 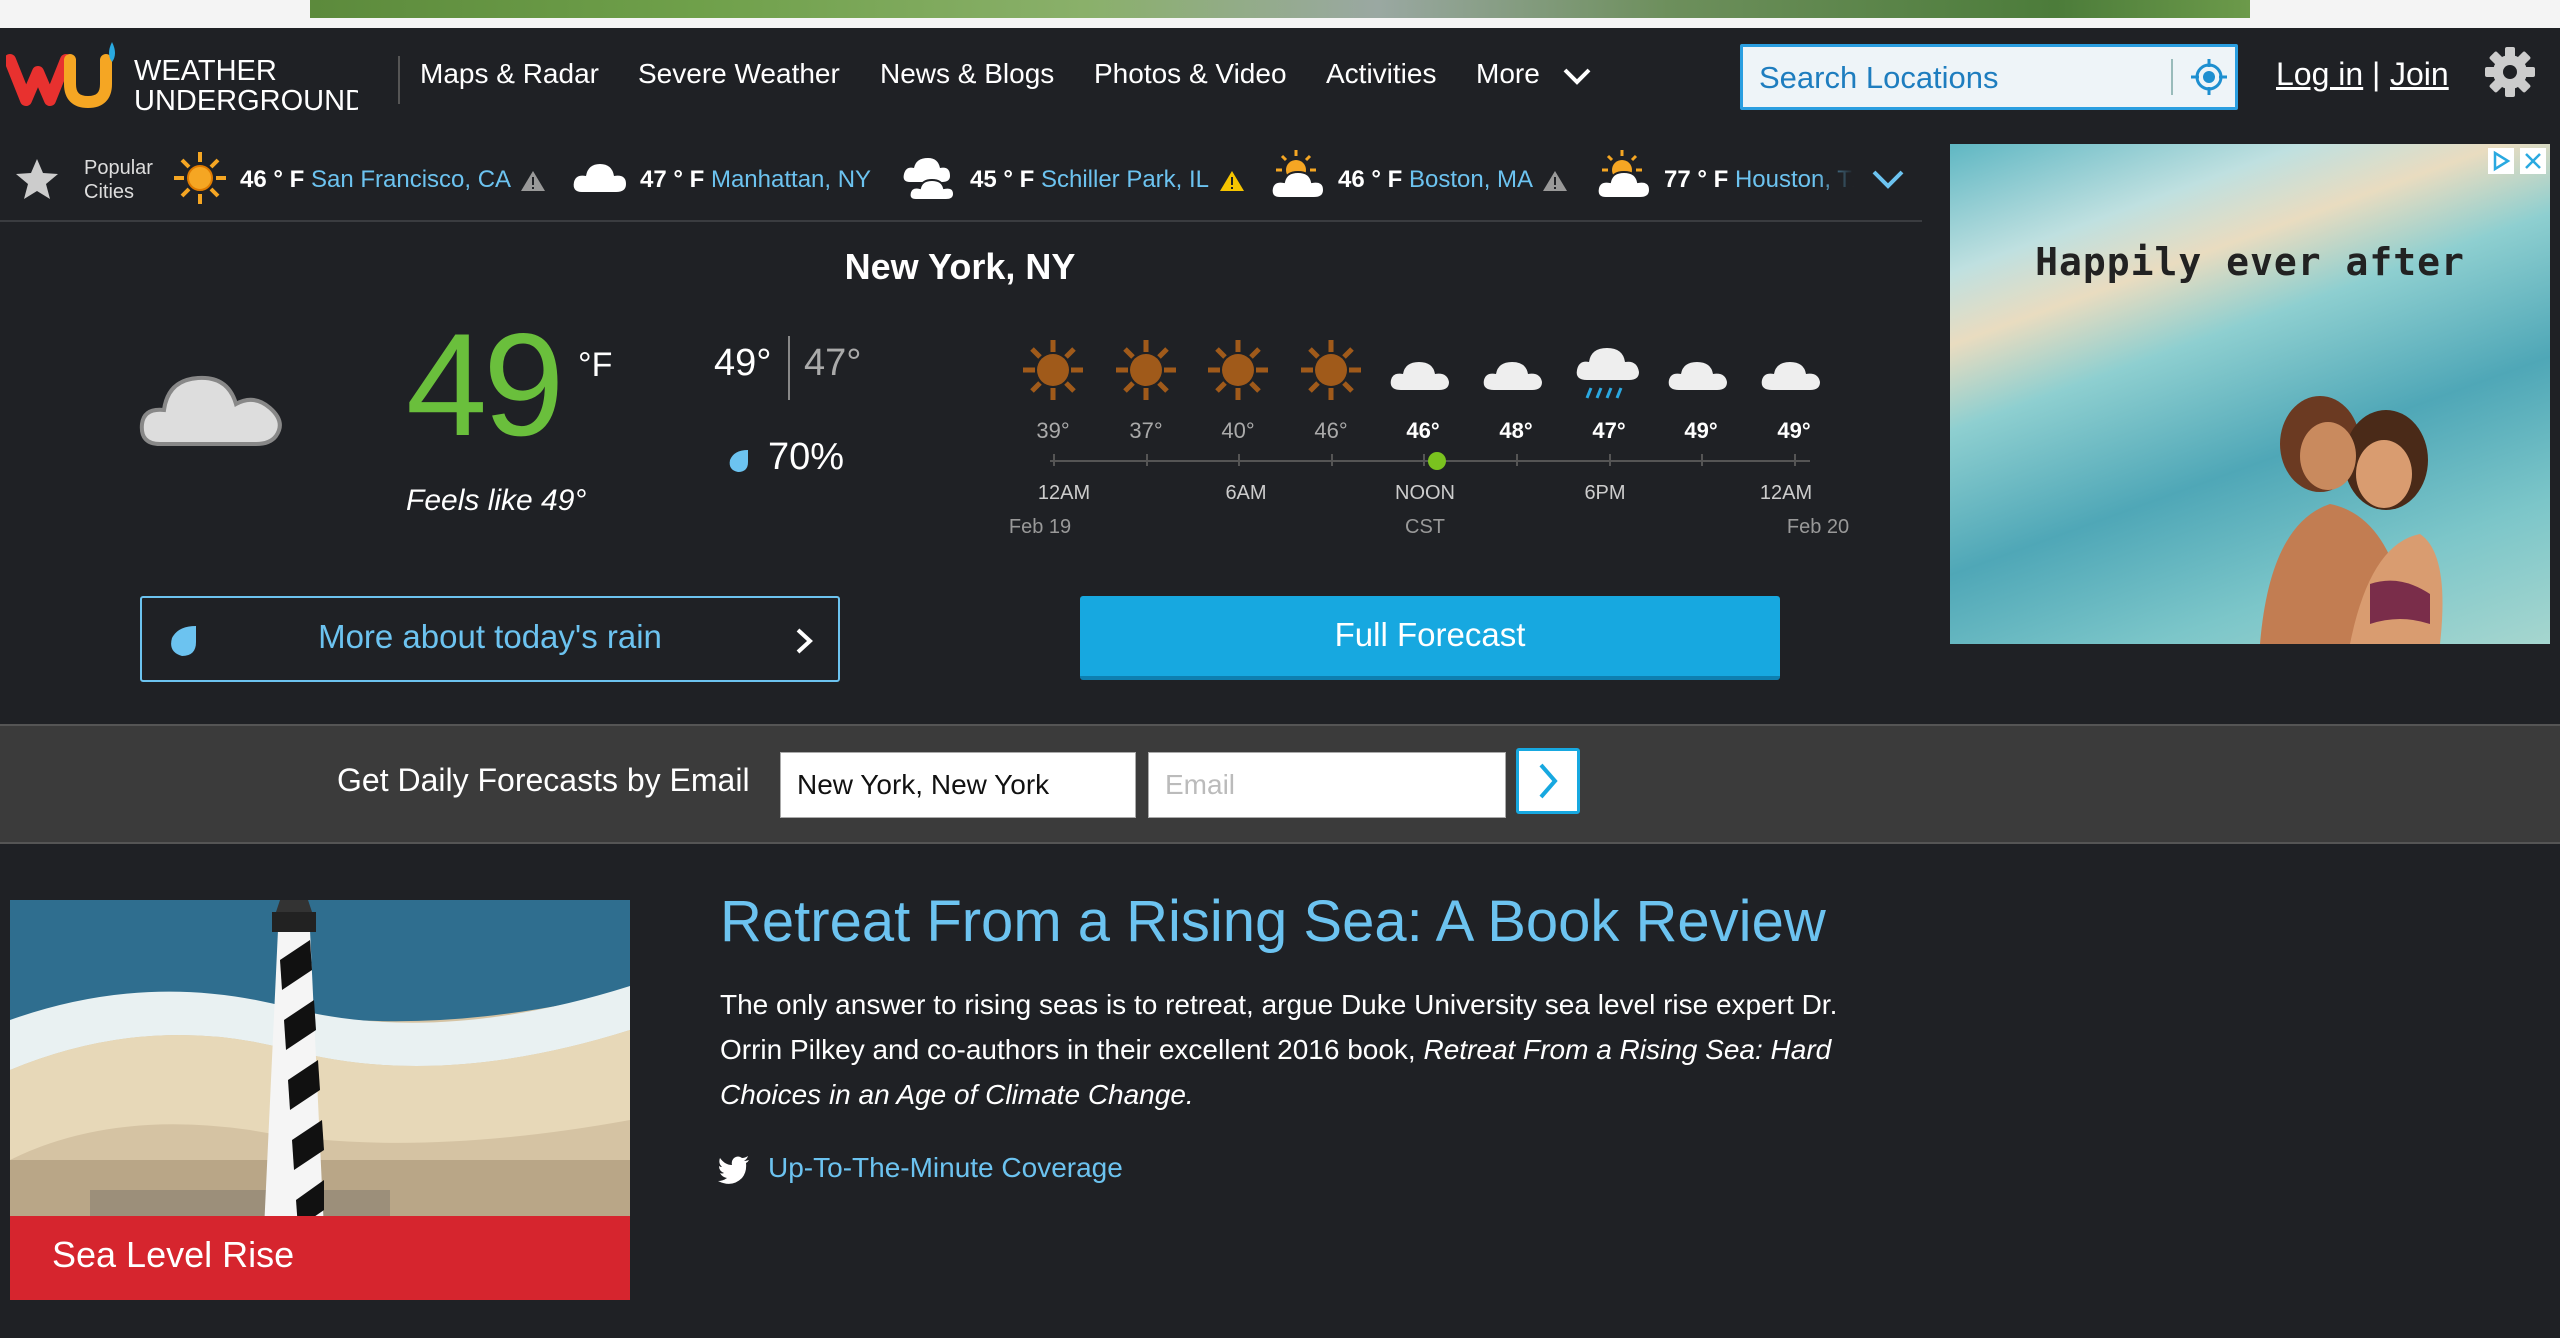 I want to click on high-temp: 49°, so click(x=743, y=363).